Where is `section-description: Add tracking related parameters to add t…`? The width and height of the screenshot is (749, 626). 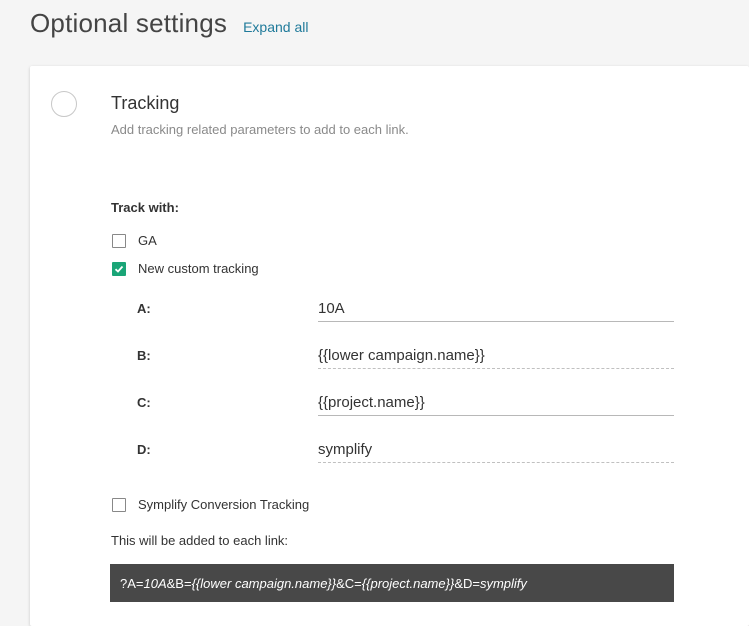
section-description: Add tracking related parameters to add t… is located at coordinates (260, 129).